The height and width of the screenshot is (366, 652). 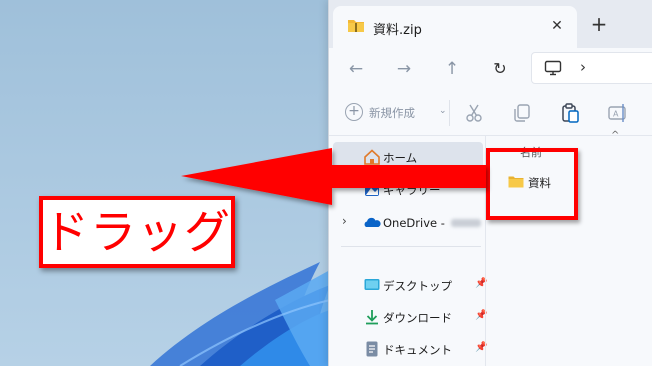 I want to click on sidebar-item-downloads: ダウンロード 📌, so click(x=410, y=317).